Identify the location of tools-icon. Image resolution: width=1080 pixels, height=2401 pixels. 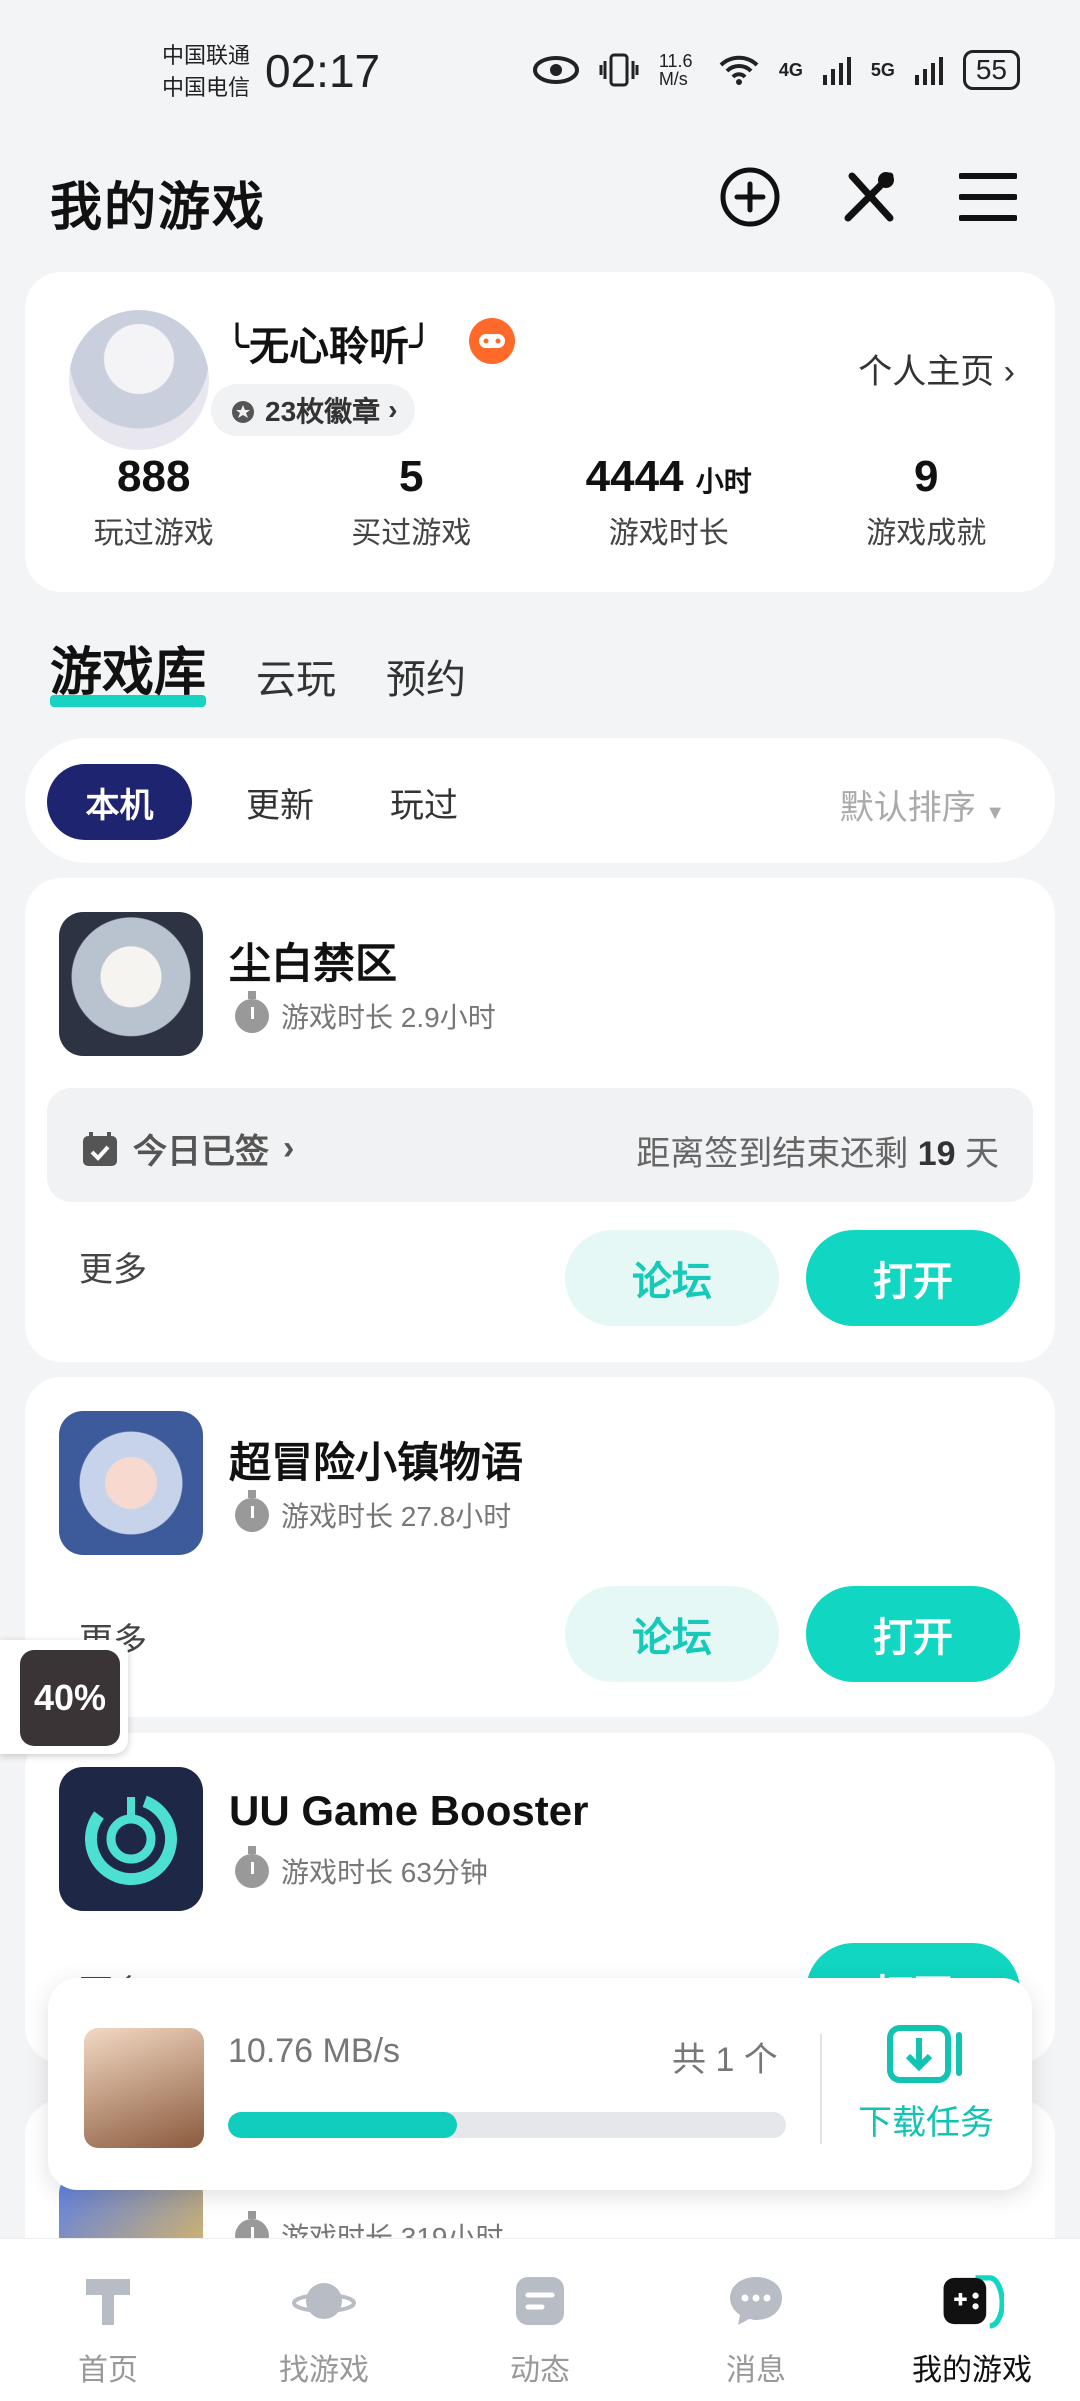
(869, 197).